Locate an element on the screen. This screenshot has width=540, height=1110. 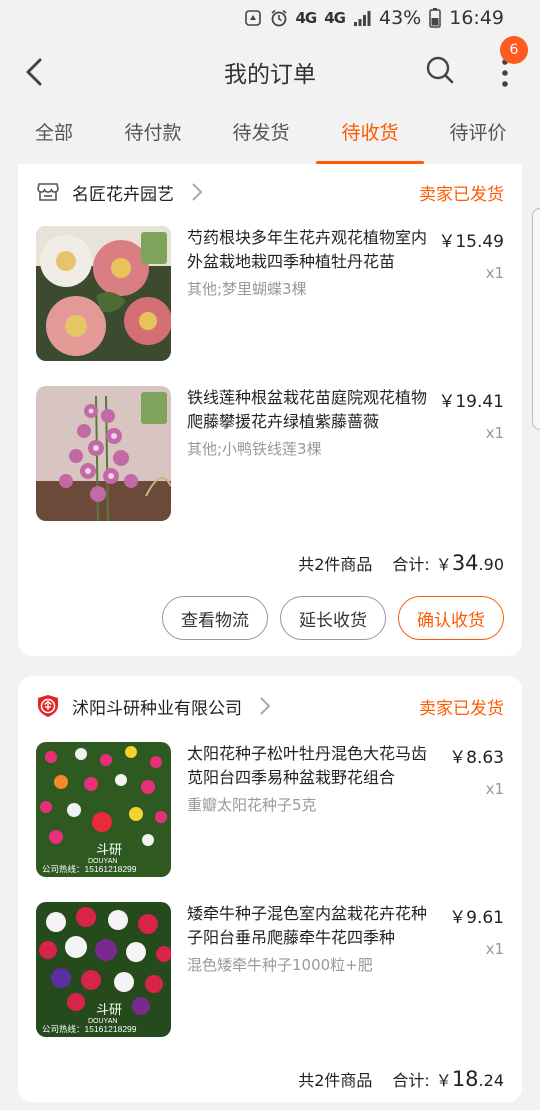
product-price: ￥8.63 is located at coordinates (476, 758).